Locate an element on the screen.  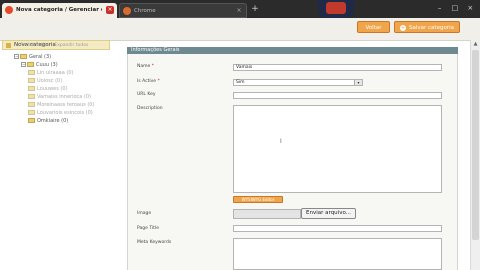
is-active-select: Sim ▾ is located at coordinates (298, 82).